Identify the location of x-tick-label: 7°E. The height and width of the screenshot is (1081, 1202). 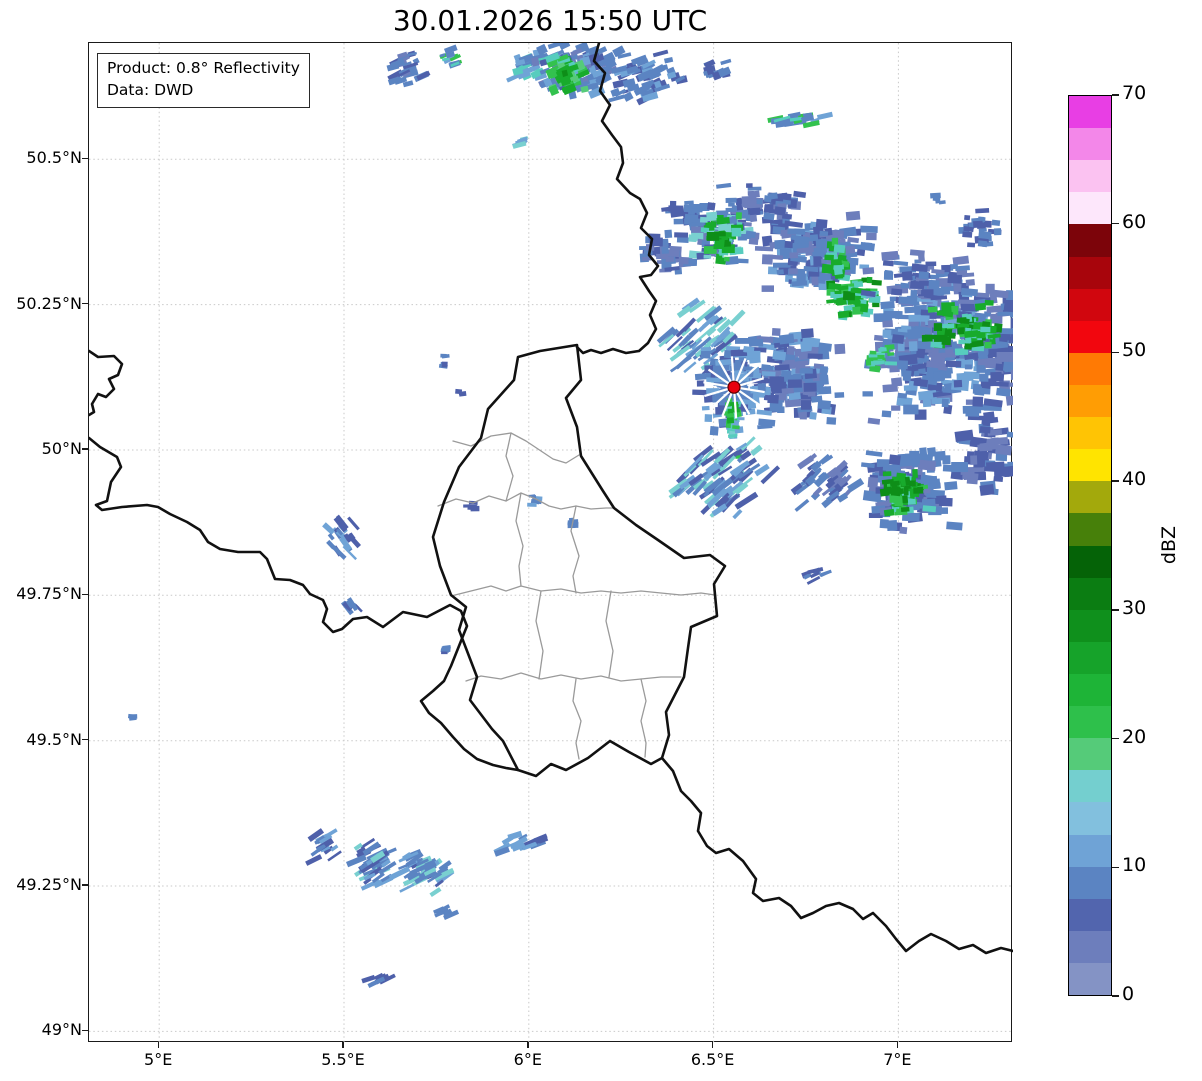
(897, 1059).